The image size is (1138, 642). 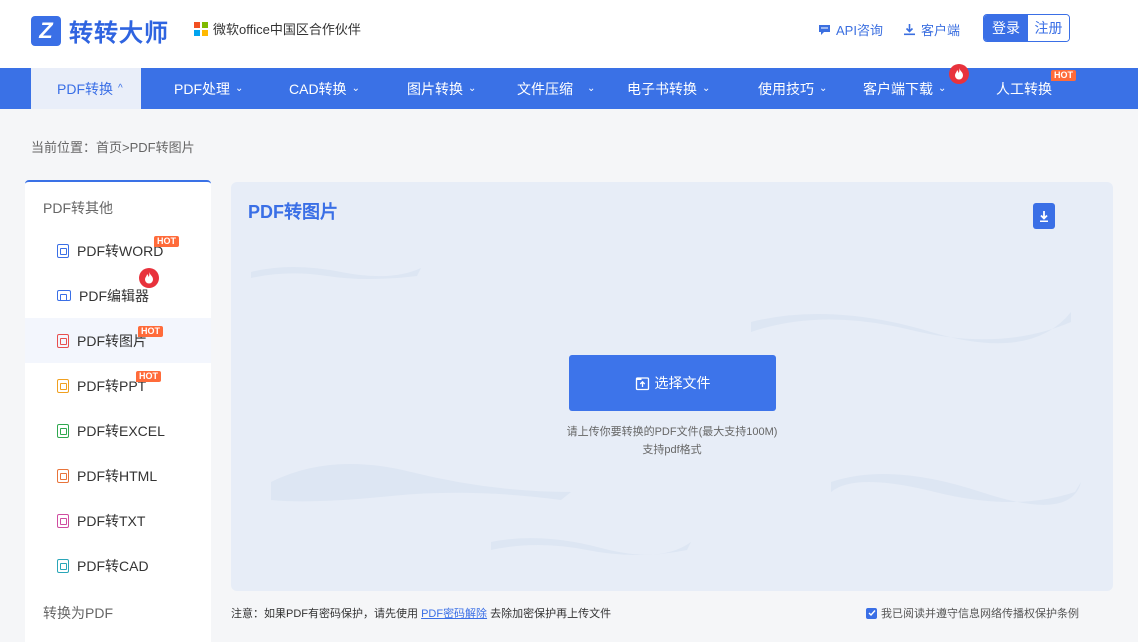 I want to click on download-button, so click(x=1044, y=216).